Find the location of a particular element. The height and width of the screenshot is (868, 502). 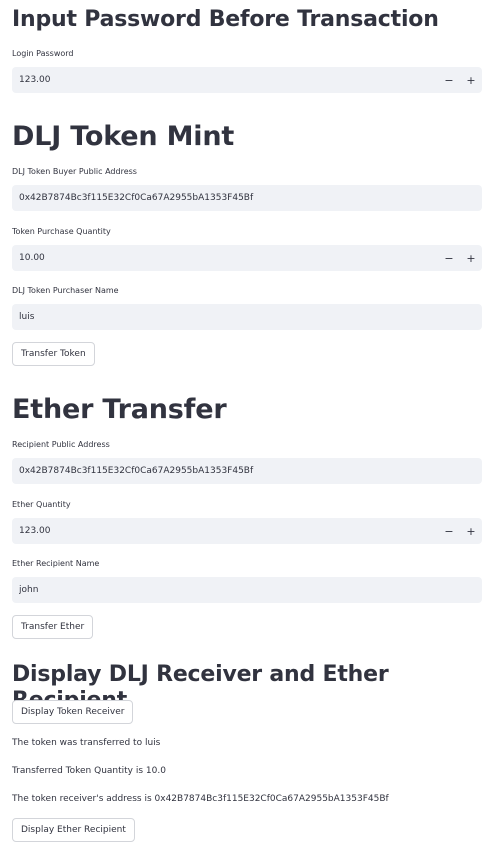

purchaser-name-field is located at coordinates (247, 317).